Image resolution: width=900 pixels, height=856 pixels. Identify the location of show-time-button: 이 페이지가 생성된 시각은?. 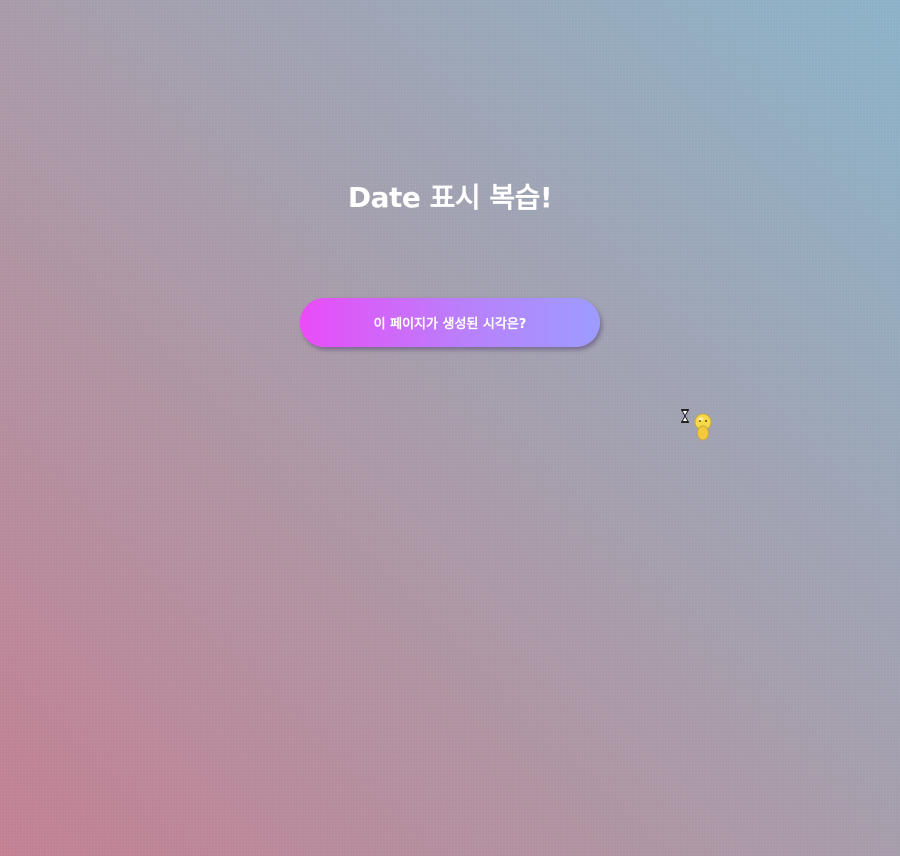
(450, 322).